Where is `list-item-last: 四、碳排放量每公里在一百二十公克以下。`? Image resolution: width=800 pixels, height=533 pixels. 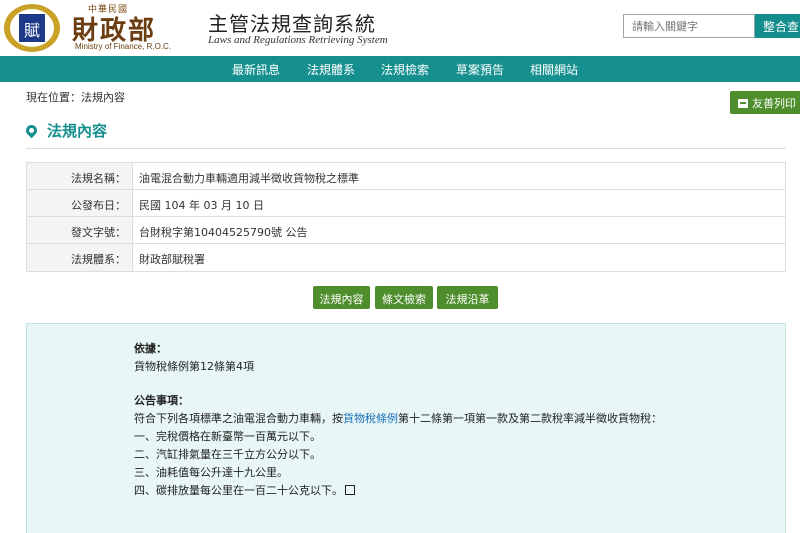
list-item-last: 四、碳排放量每公里在一百二十公克以下。 is located at coordinates (244, 490).